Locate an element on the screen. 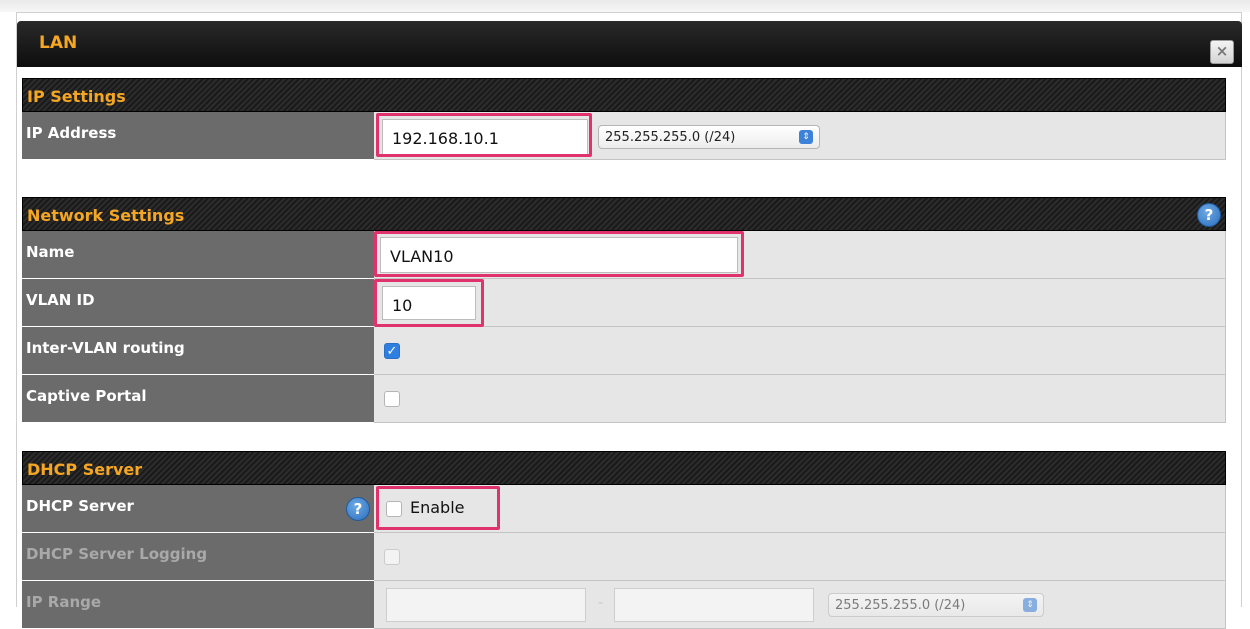  ip-range-start-input is located at coordinates (486, 605).